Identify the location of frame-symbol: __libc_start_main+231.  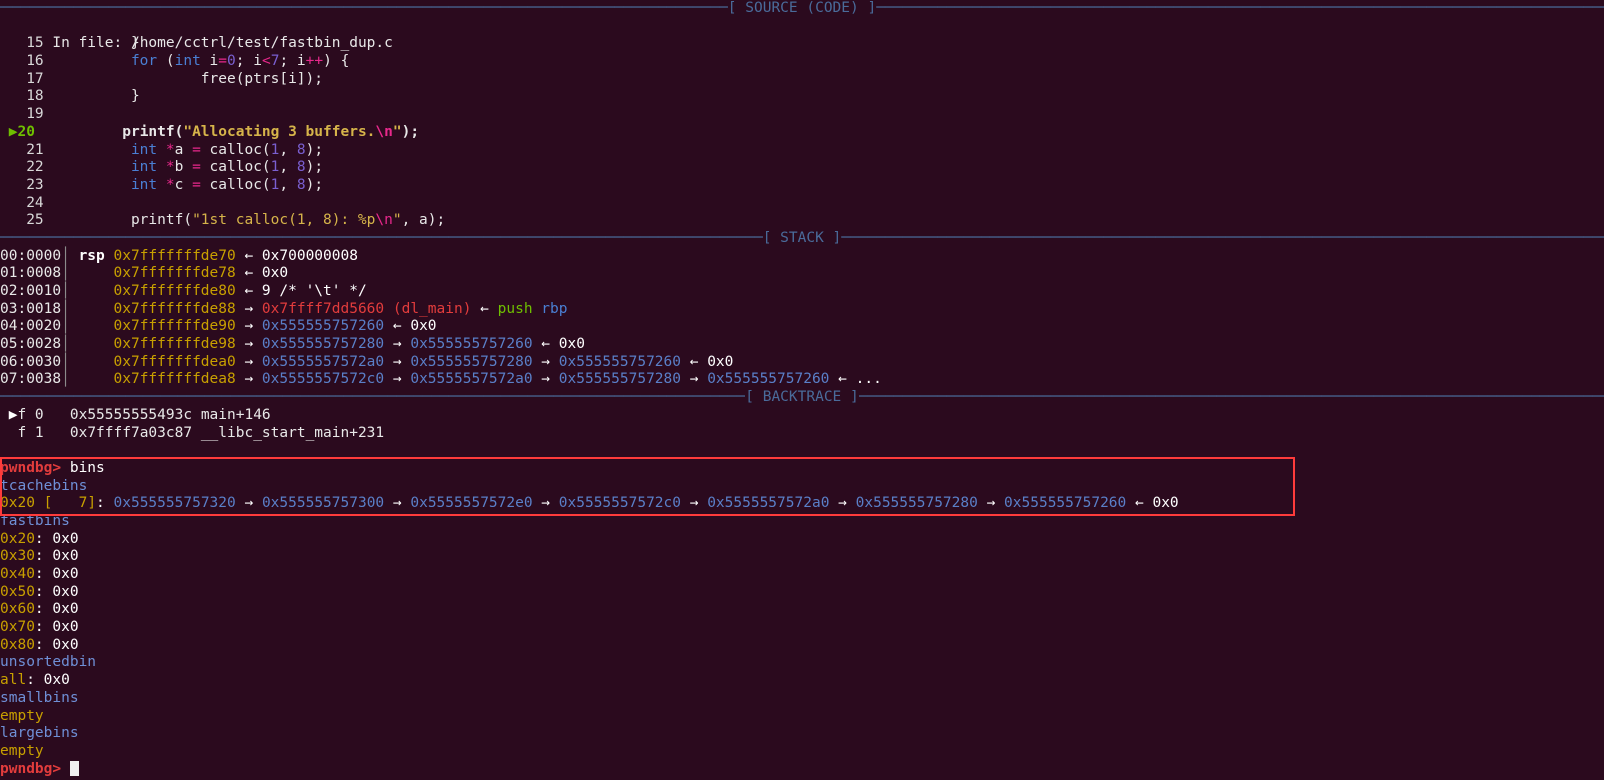
(292, 432).